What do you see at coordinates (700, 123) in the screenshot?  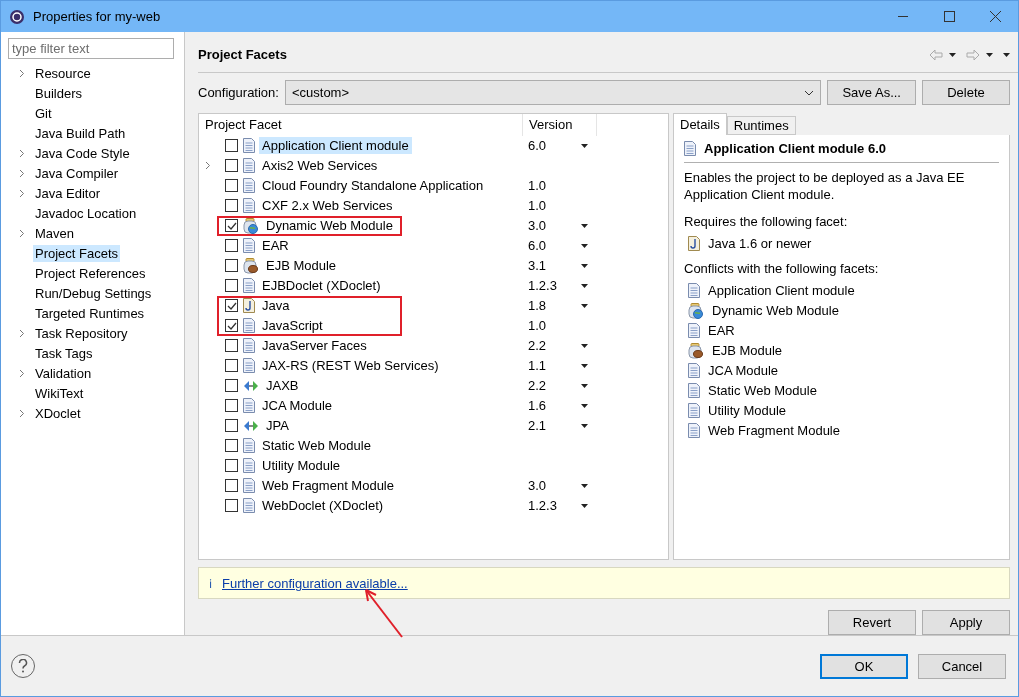 I see `details-tab: Details` at bounding box center [700, 123].